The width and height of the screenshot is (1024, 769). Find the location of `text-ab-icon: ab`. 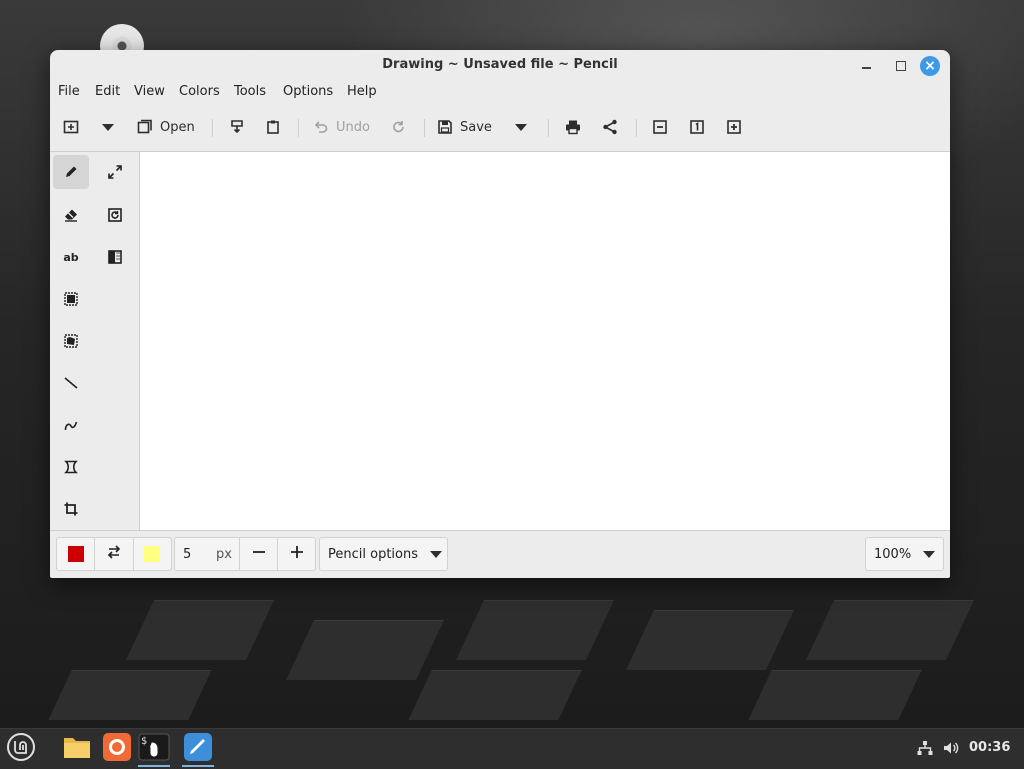

text-ab-icon: ab is located at coordinates (71, 257).